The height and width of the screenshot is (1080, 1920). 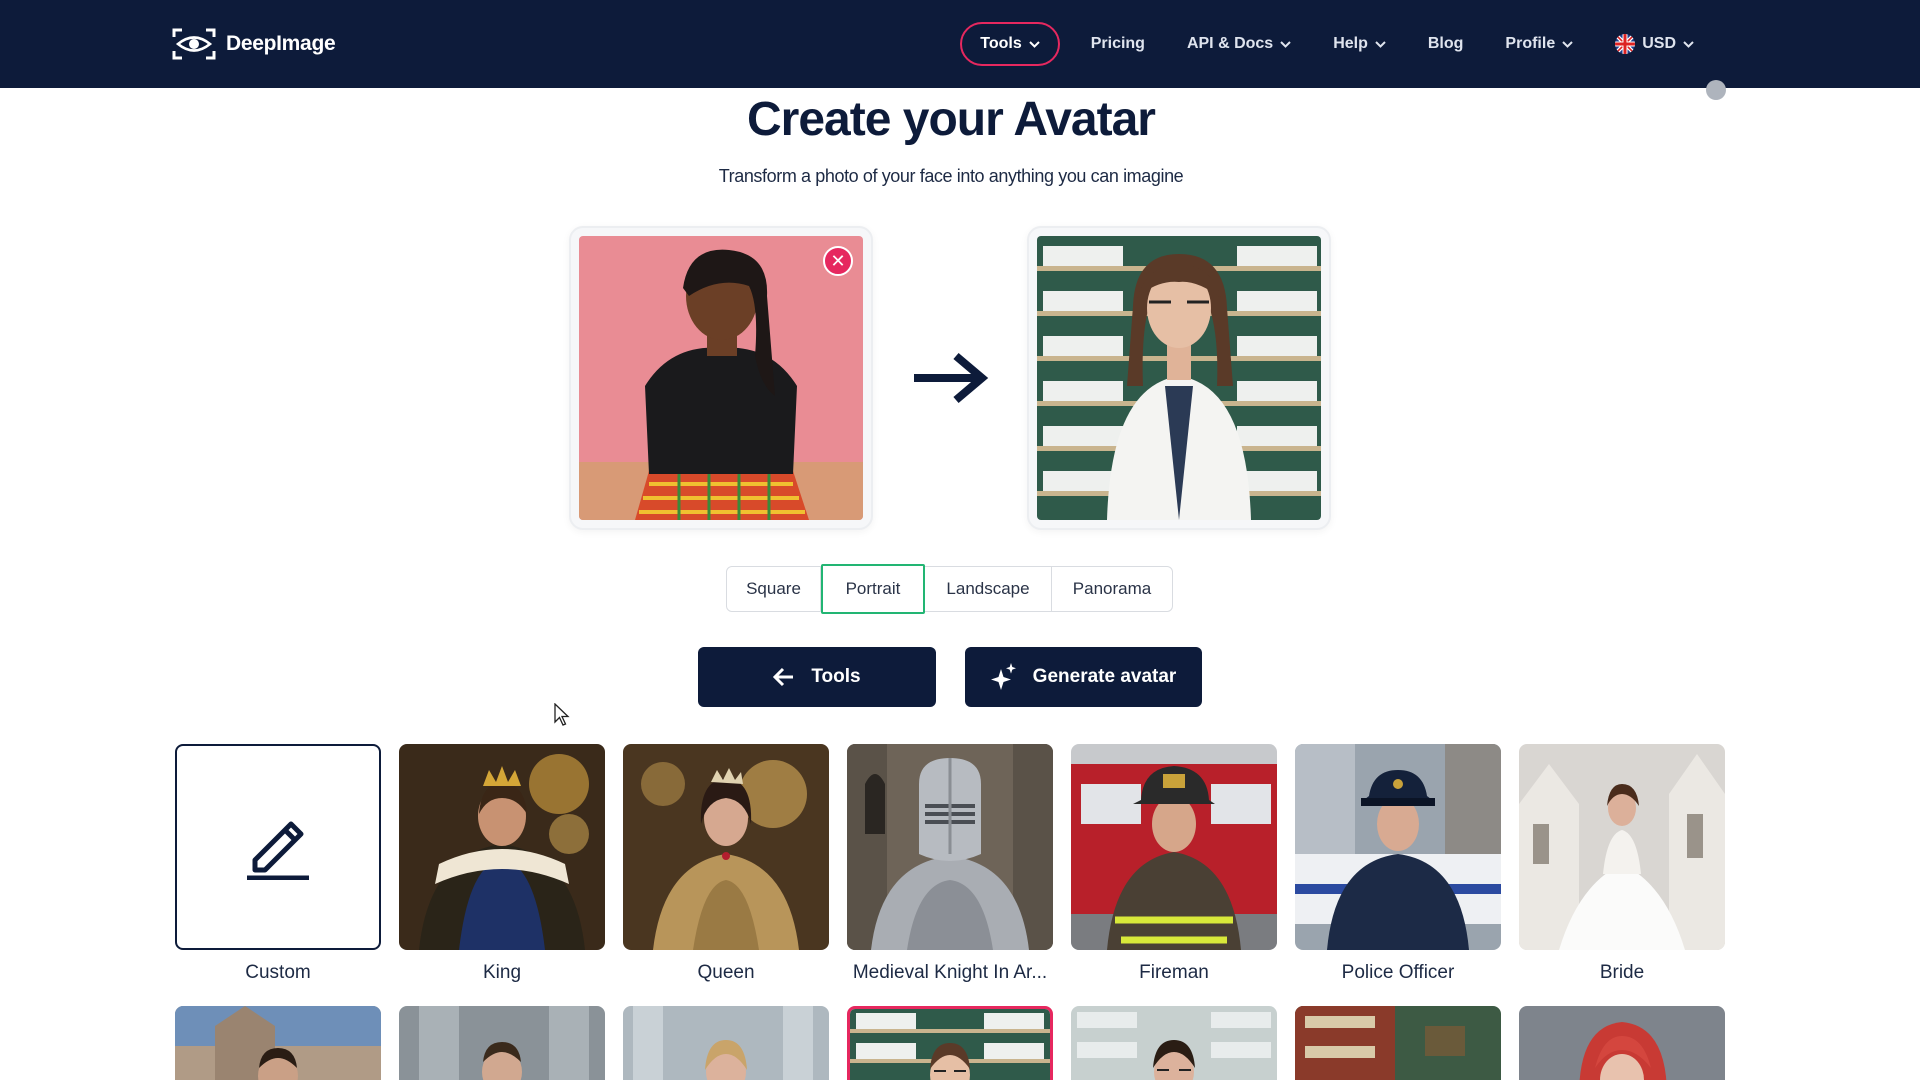 I want to click on nav-tools: Tools, so click(x=1010, y=44).